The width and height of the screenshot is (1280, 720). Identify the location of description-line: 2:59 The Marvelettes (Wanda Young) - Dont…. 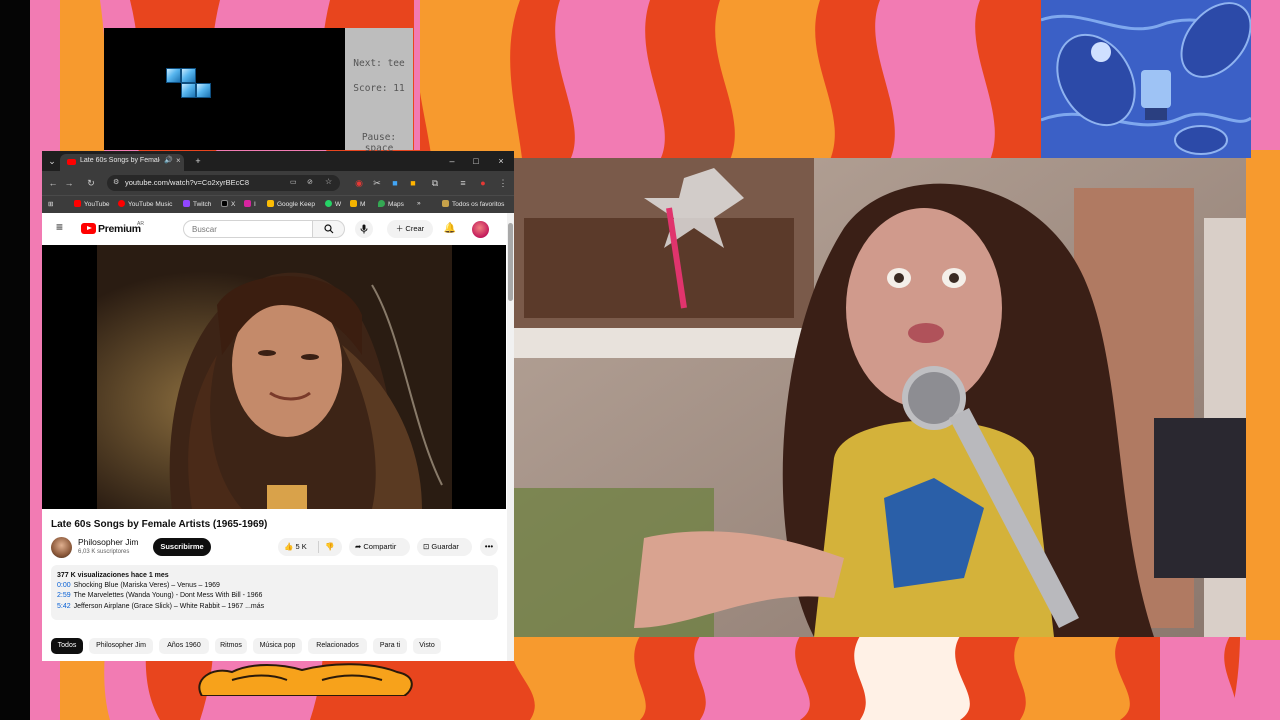
(159, 595).